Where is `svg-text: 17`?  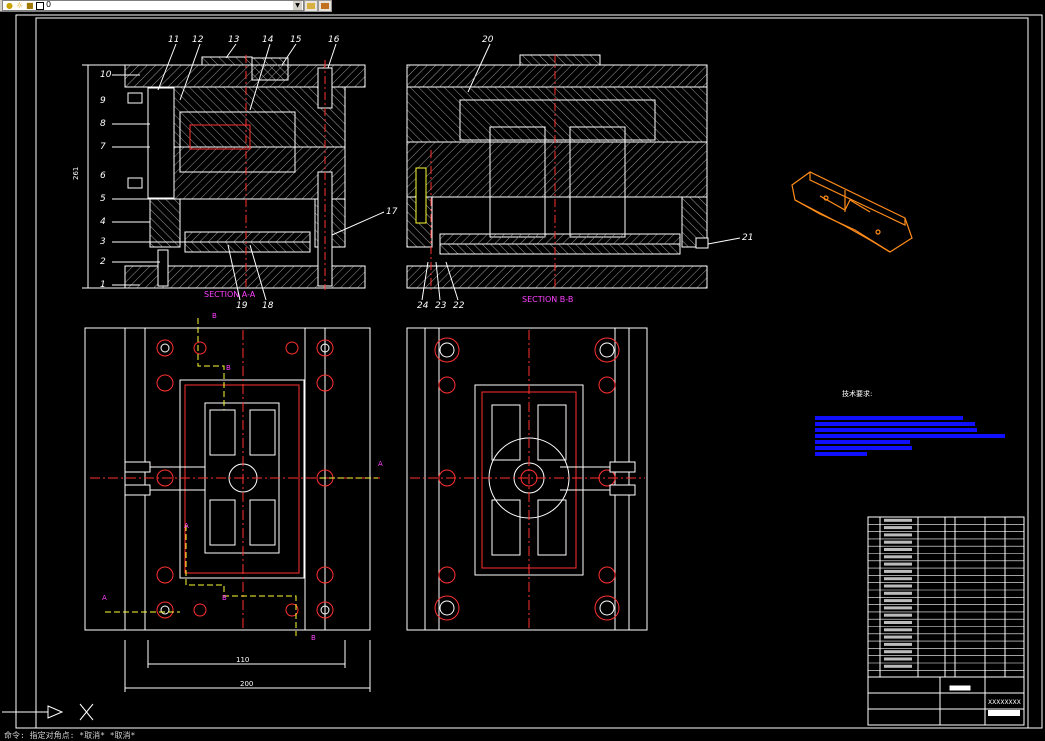 svg-text: 17 is located at coordinates (392, 212).